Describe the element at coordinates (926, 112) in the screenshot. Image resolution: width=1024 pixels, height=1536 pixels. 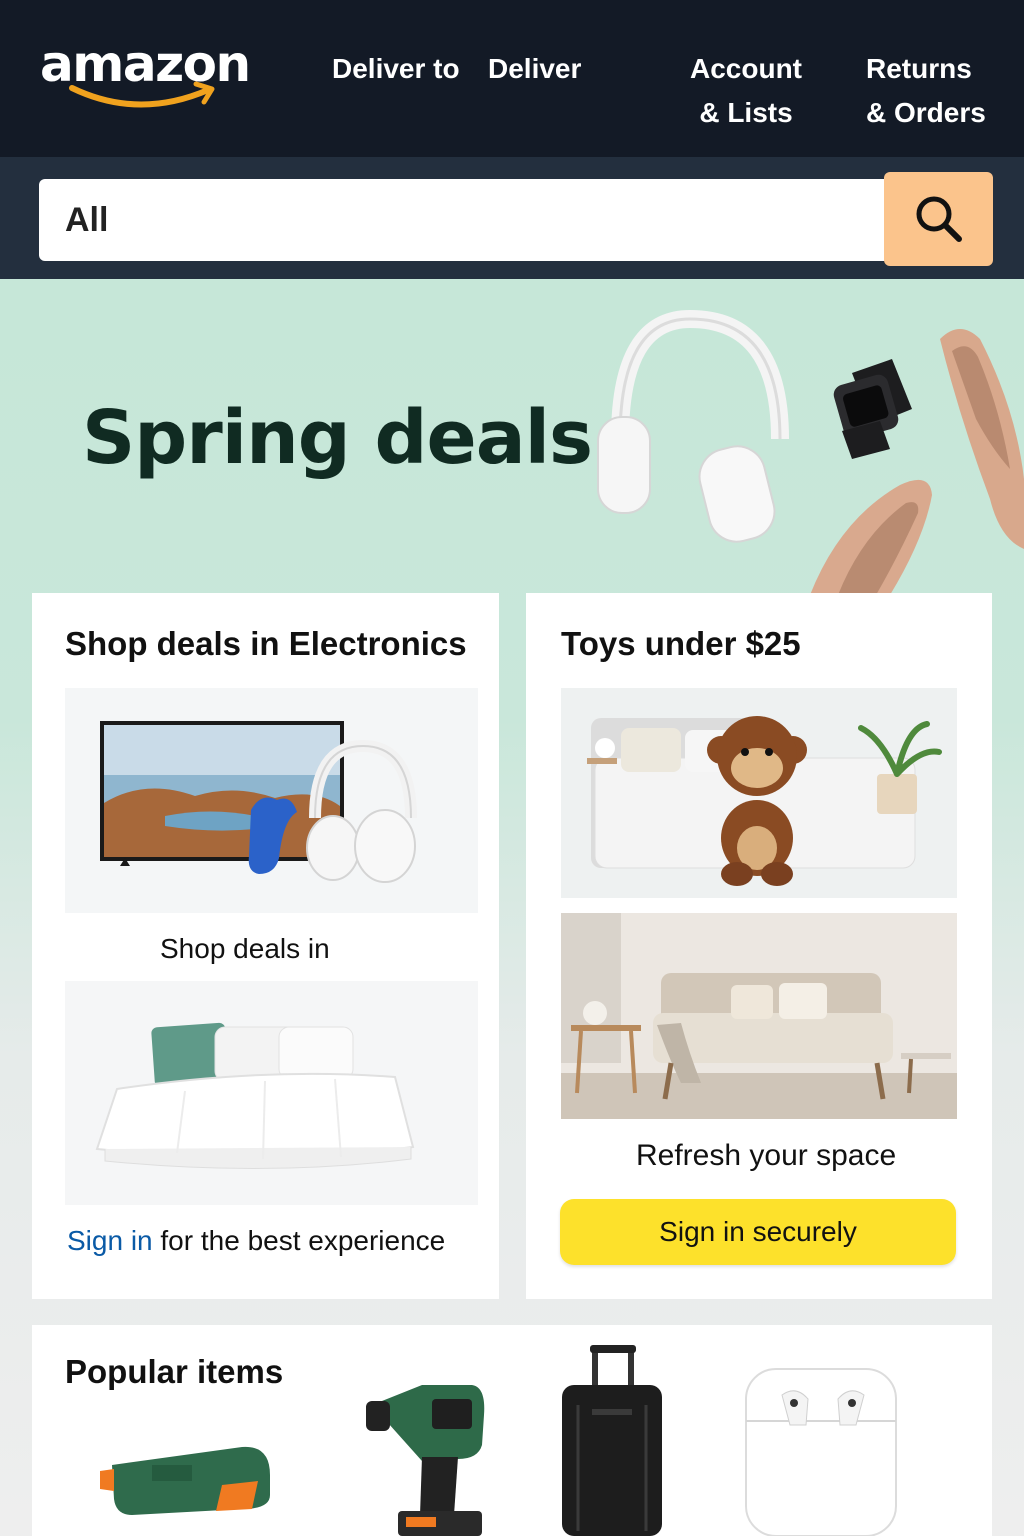
I see `orders-label: & Orders` at that location.